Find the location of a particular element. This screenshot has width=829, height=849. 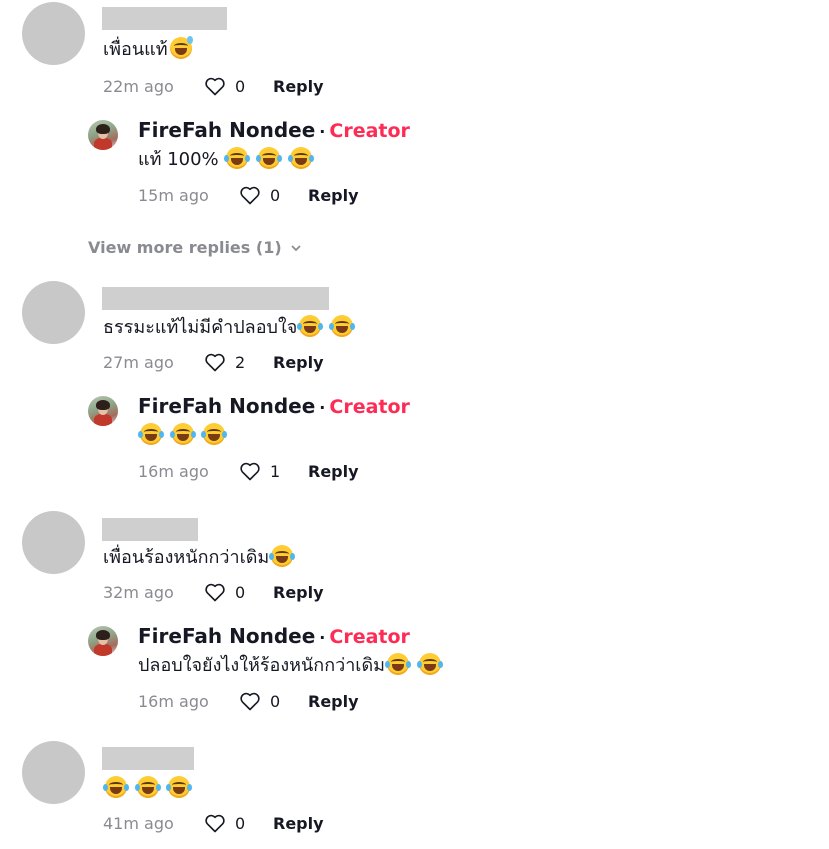

reply-meta: 16m ago 0 Reply is located at coordinates (248, 701).